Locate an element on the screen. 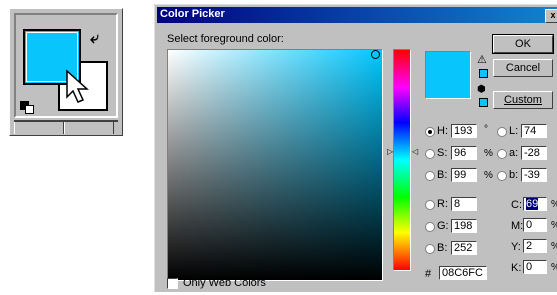  tool-palette-color-swatches: ⤶ is located at coordinates (66, 72).